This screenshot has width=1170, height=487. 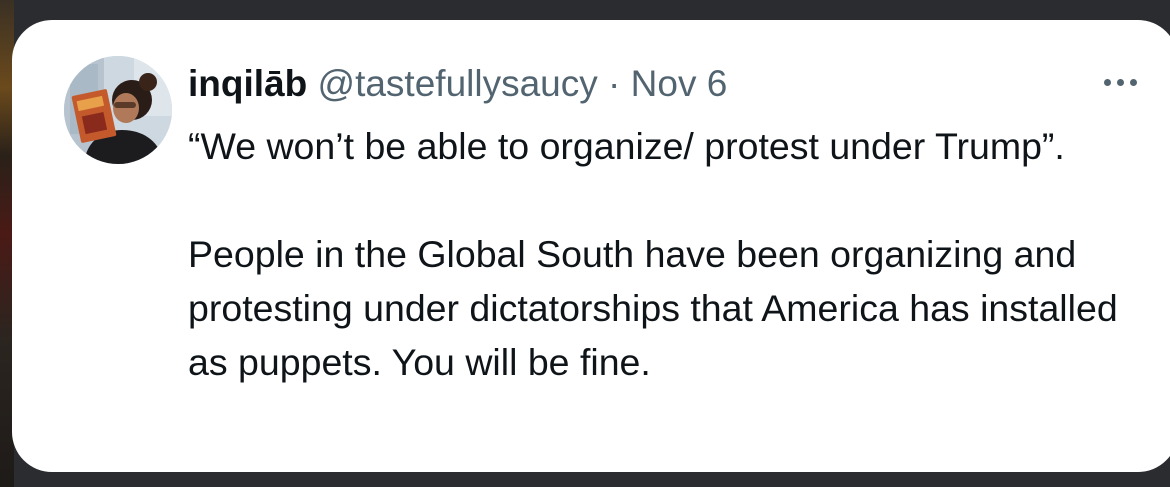 I want to click on handle: @tastefullysaucy, so click(x=458, y=83).